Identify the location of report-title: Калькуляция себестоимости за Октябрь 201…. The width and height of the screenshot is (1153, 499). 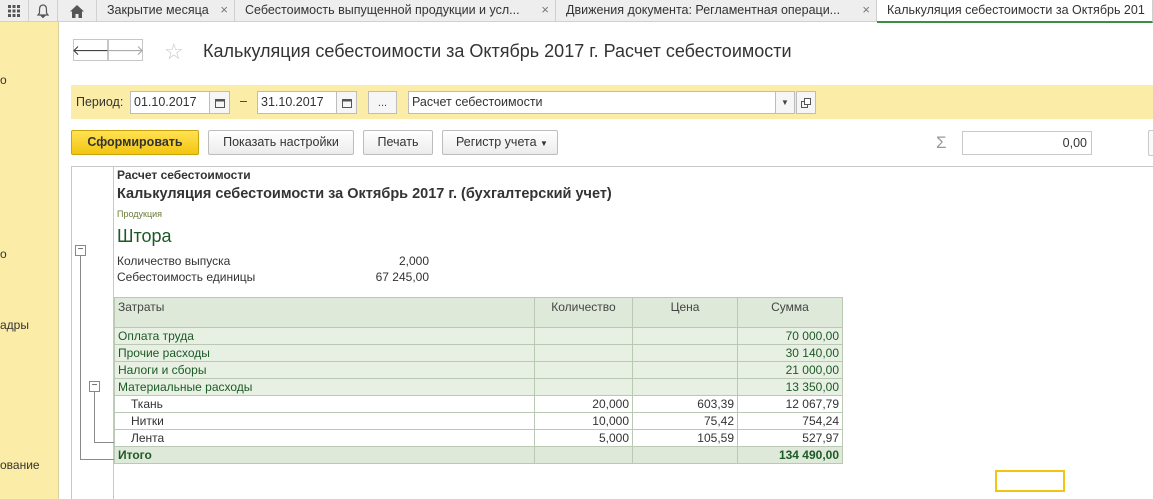
(364, 194).